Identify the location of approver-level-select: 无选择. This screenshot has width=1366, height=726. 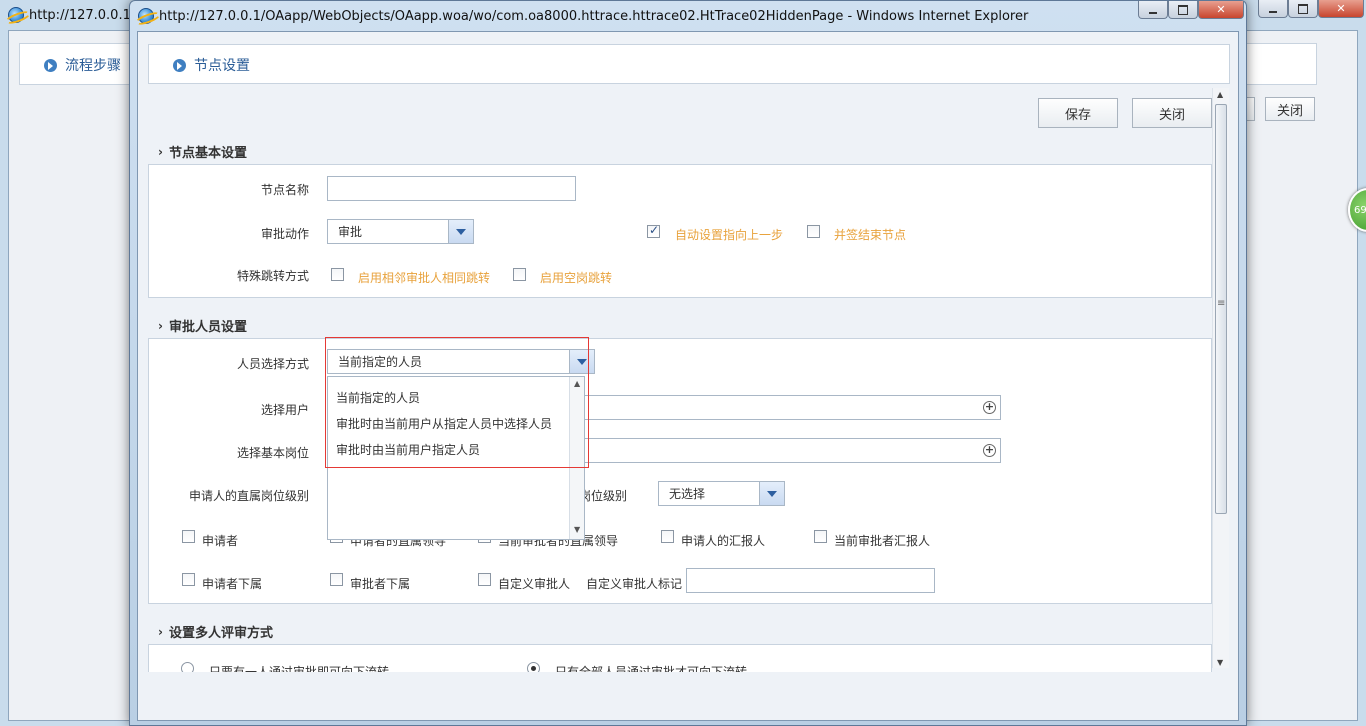
(721, 493).